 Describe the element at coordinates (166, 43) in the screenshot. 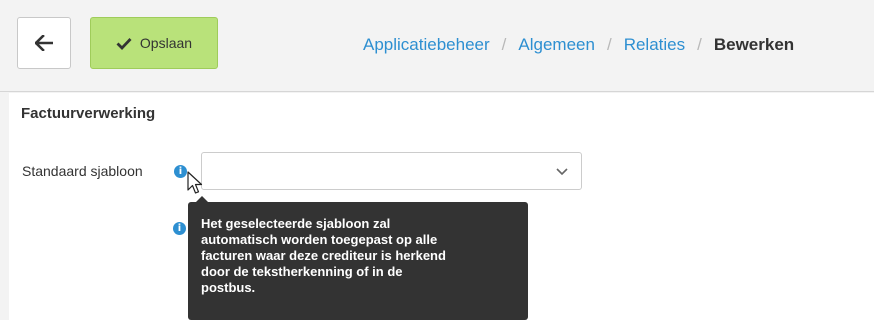

I see `save-button-label: Opslaan` at that location.